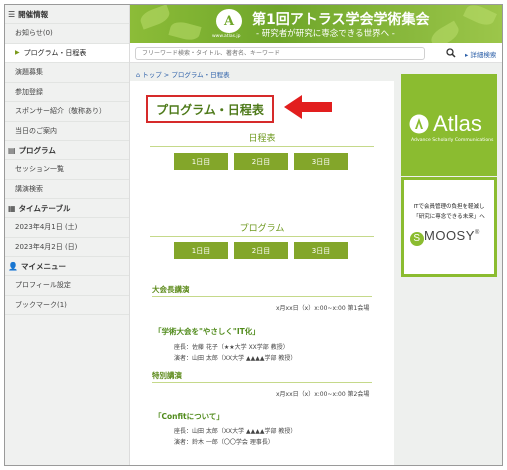 This screenshot has height=470, width=507. What do you see at coordinates (34, 33) in the screenshot?
I see `sidebar-item-label: お知らせ(0)` at bounding box center [34, 33].